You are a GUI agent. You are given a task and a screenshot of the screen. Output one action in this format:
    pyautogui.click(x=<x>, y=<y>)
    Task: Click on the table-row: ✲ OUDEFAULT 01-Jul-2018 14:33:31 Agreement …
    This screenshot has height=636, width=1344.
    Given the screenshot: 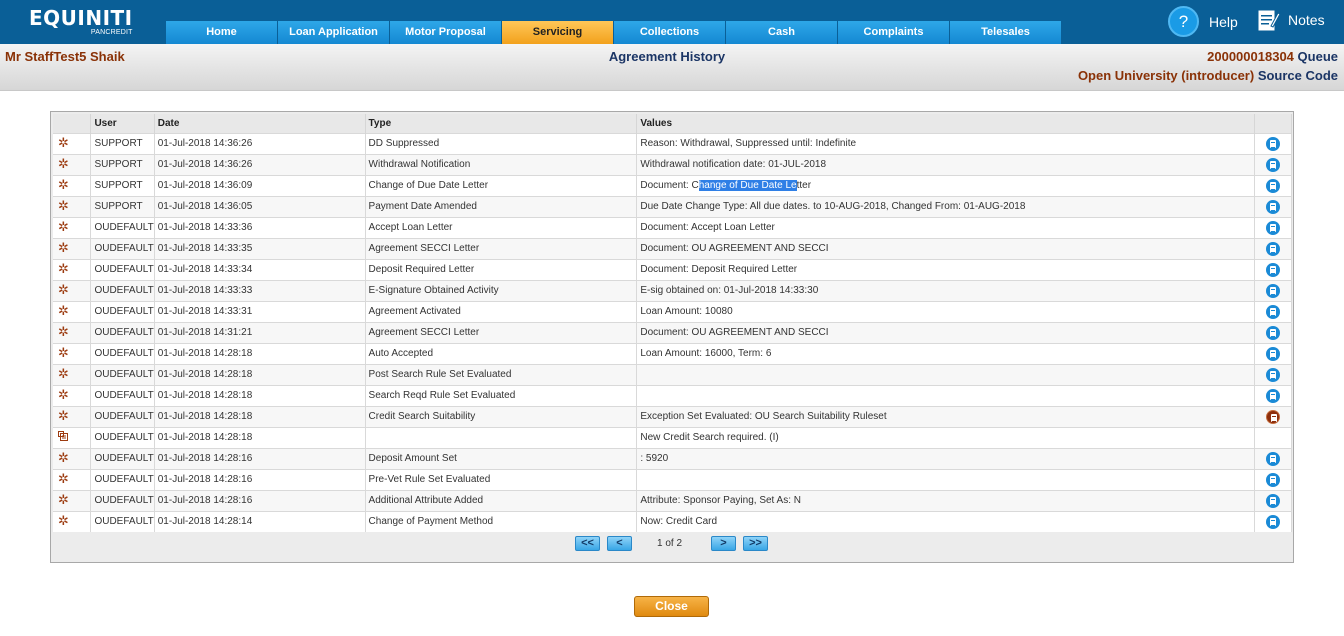 What is the action you would take?
    pyautogui.click(x=672, y=311)
    